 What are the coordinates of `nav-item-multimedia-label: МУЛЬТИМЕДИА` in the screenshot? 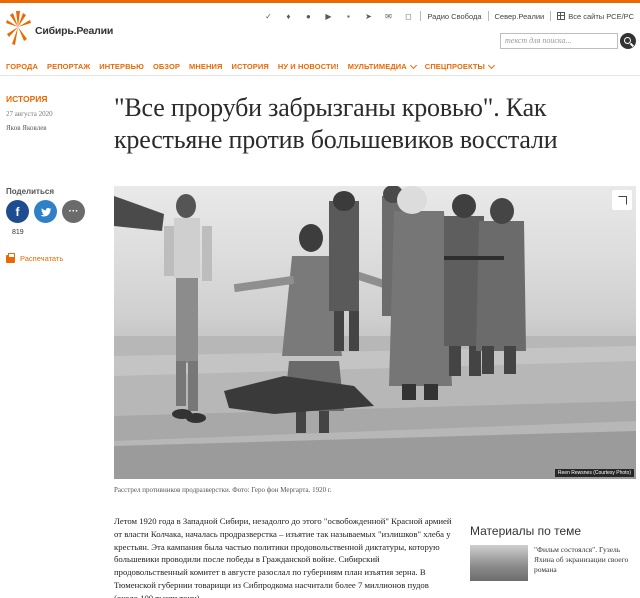 It's located at (377, 66).